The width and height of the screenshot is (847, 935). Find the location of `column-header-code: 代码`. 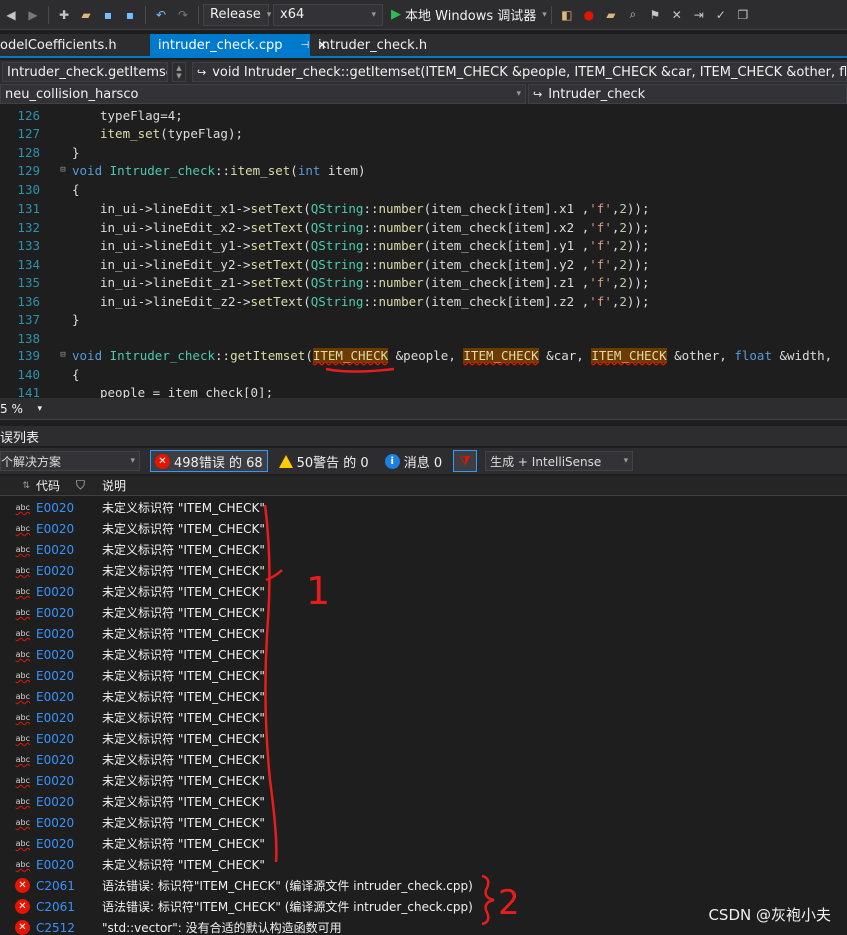

column-header-code: 代码 is located at coordinates (56, 485).